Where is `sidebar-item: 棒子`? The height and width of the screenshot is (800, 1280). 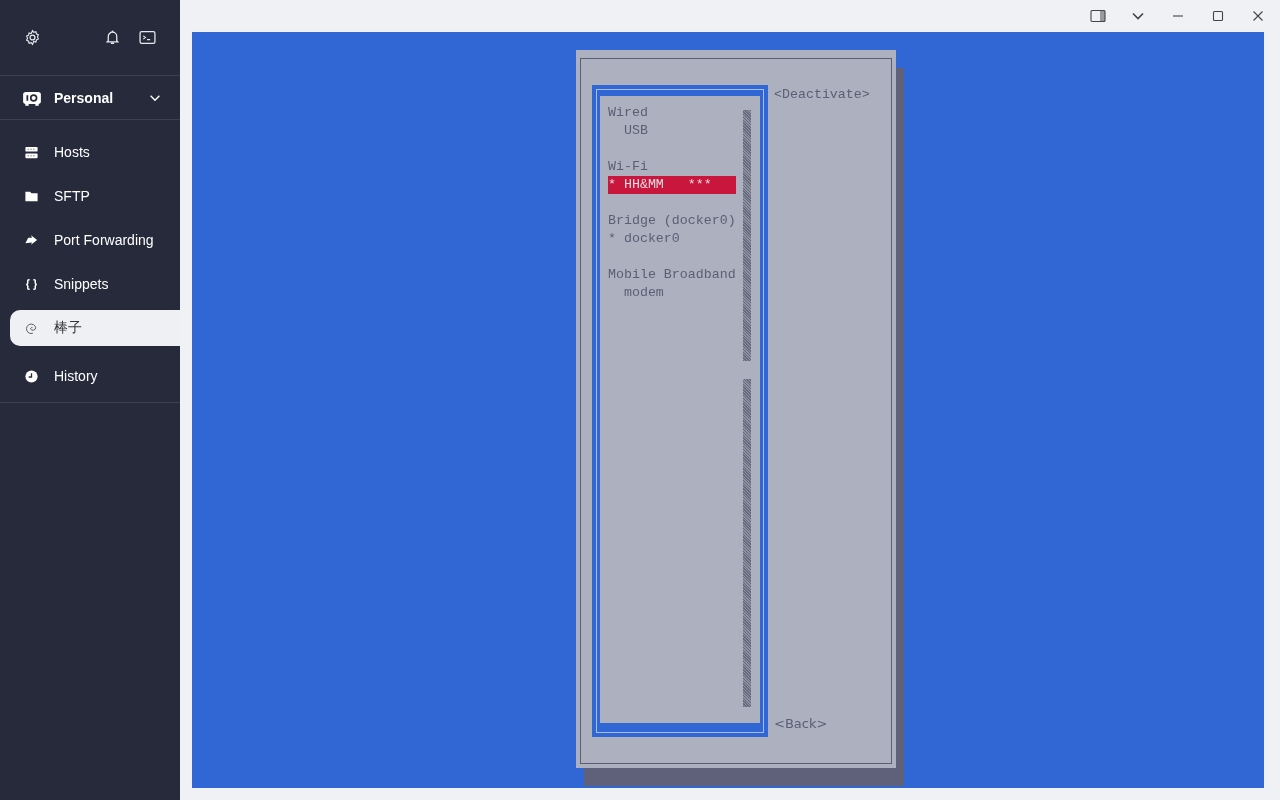
sidebar-item: 棒子 is located at coordinates (95, 328).